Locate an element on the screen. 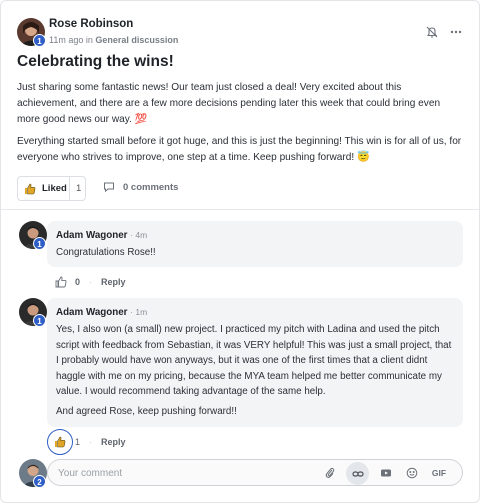 The image size is (480, 503). emoji-icon is located at coordinates (412, 473).